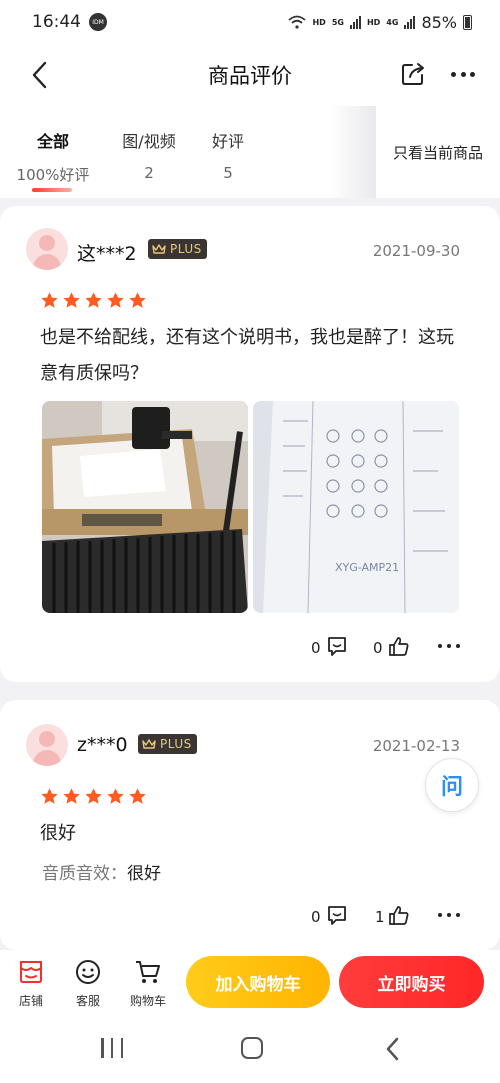  Describe the element at coordinates (378, 648) in the screenshot. I see `like-count: 0` at that location.